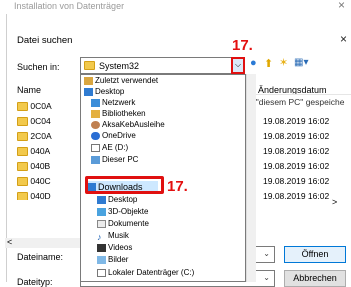 The width and height of the screenshot is (351, 287). I want to click on library-icon, so click(95, 113).